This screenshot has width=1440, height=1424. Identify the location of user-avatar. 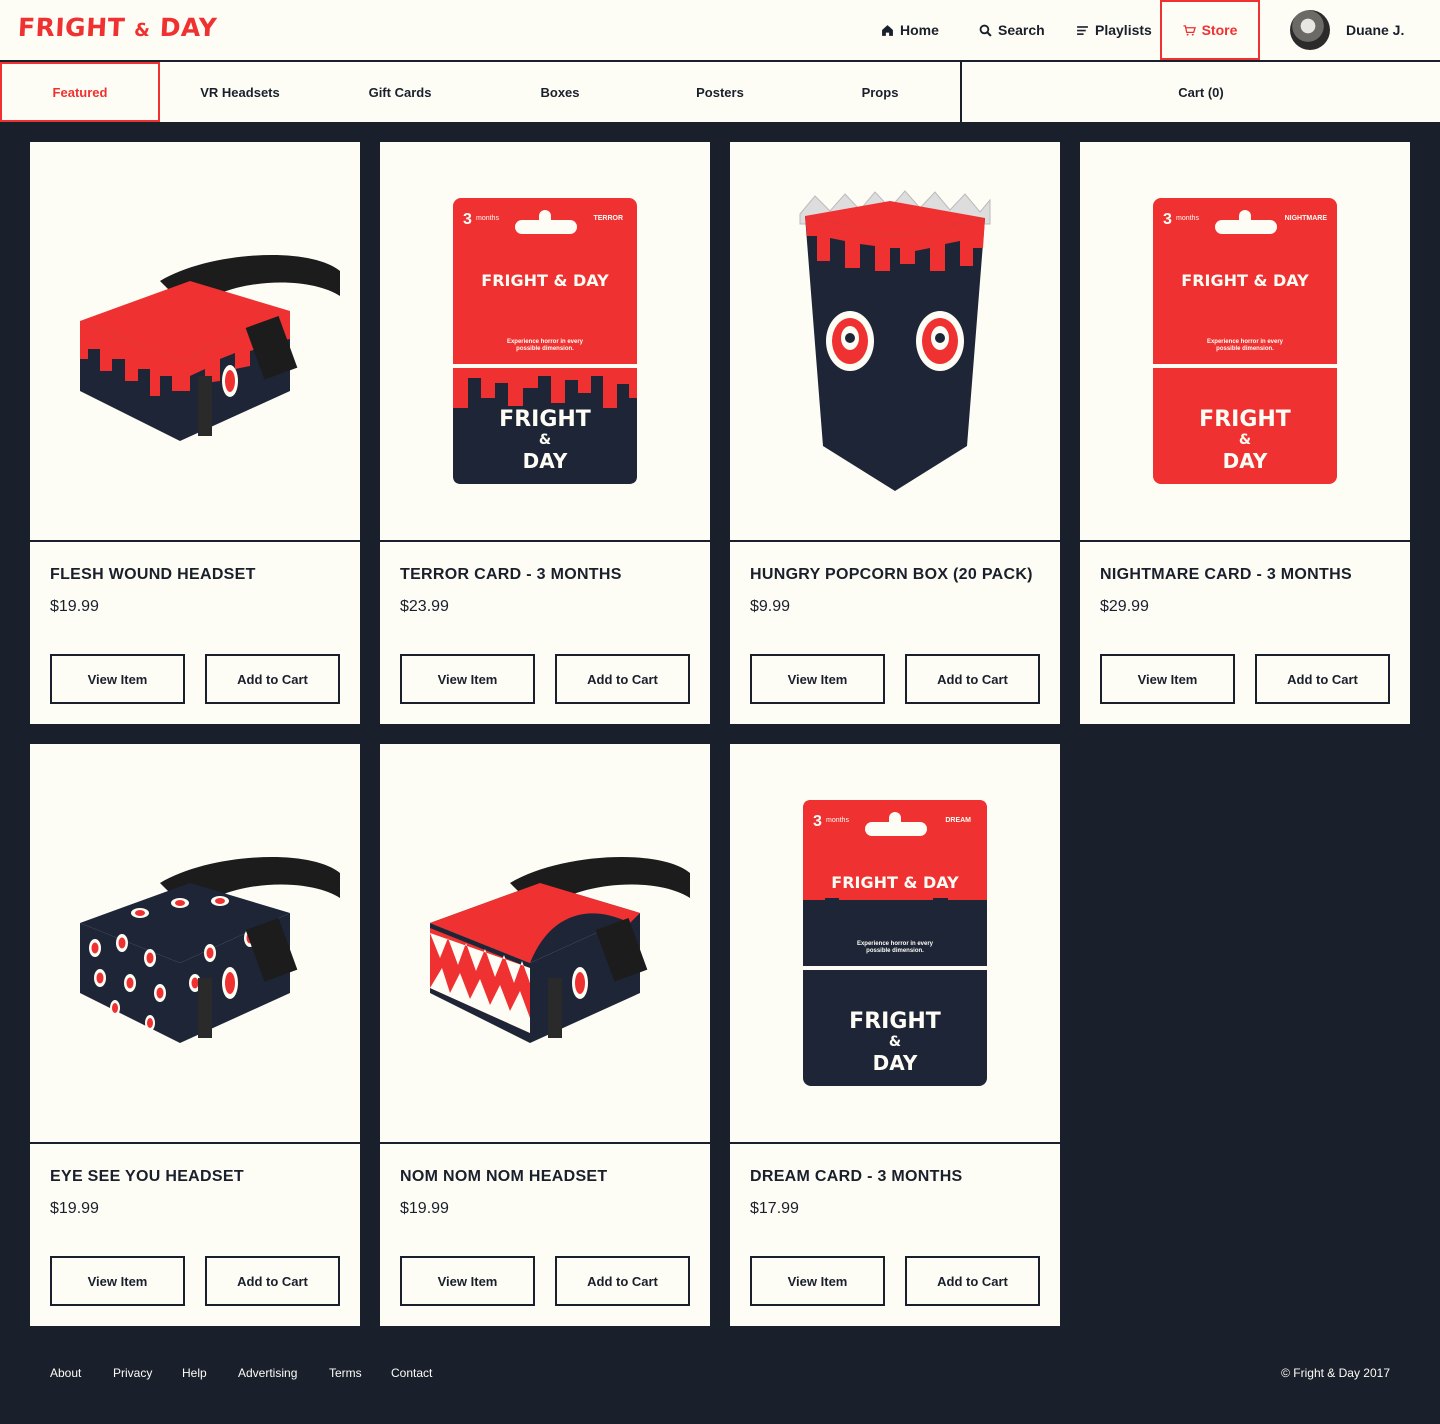
(1310, 30).